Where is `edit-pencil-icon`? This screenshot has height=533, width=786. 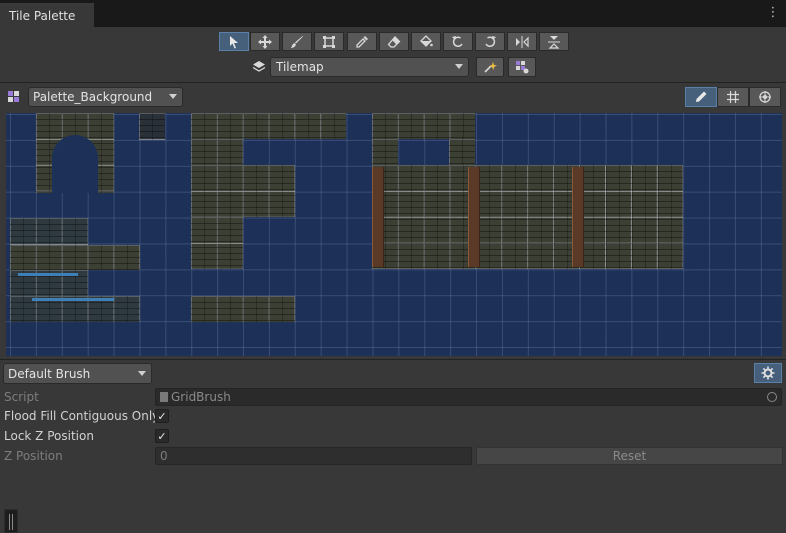
edit-pencil-icon is located at coordinates (701, 96).